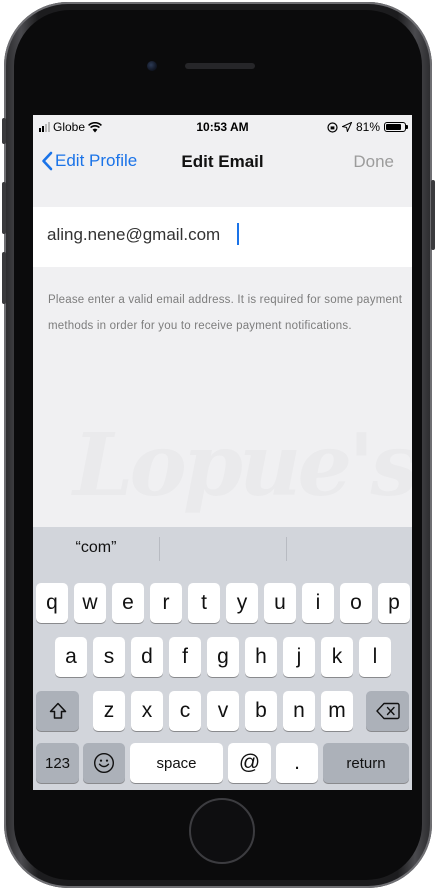 The height and width of the screenshot is (892, 437). What do you see at coordinates (222, 831) in the screenshot?
I see `home-button` at bounding box center [222, 831].